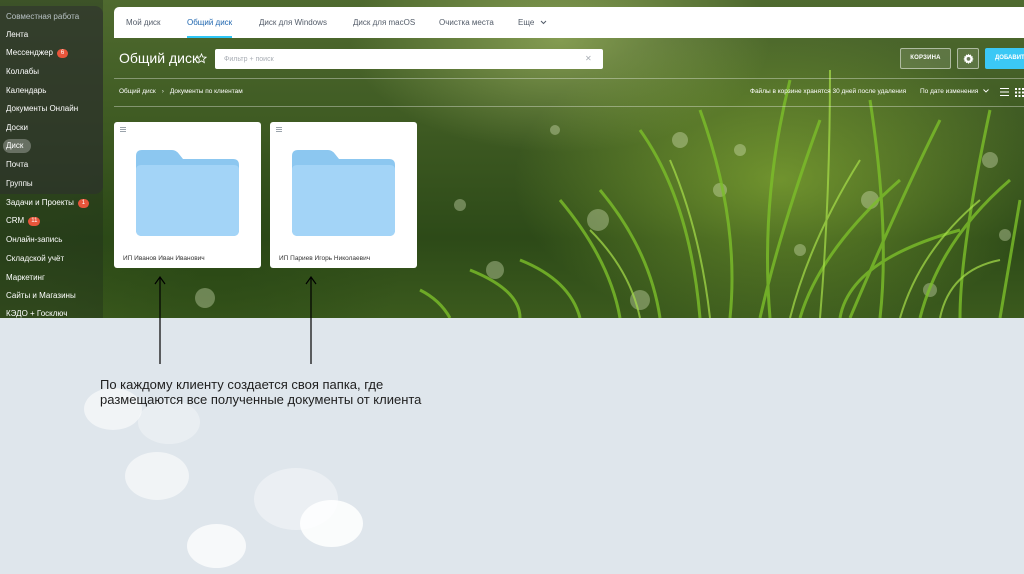 Image resolution: width=1024 pixels, height=574 pixels. What do you see at coordinates (164, 258) in the screenshot?
I see `folder-name: ИП Иванов Иван Иванович` at bounding box center [164, 258].